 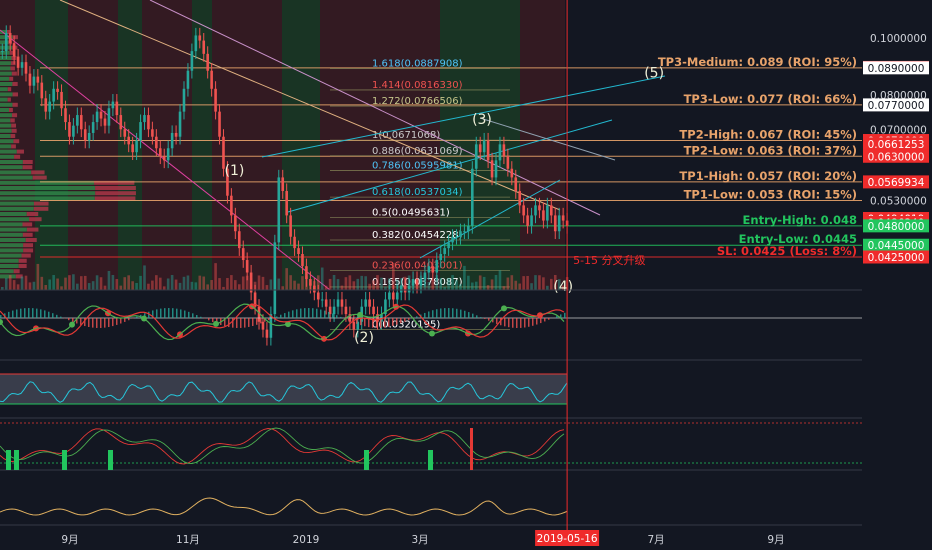 I want to click on price-tag-label: 0.0569934, so click(x=896, y=183).